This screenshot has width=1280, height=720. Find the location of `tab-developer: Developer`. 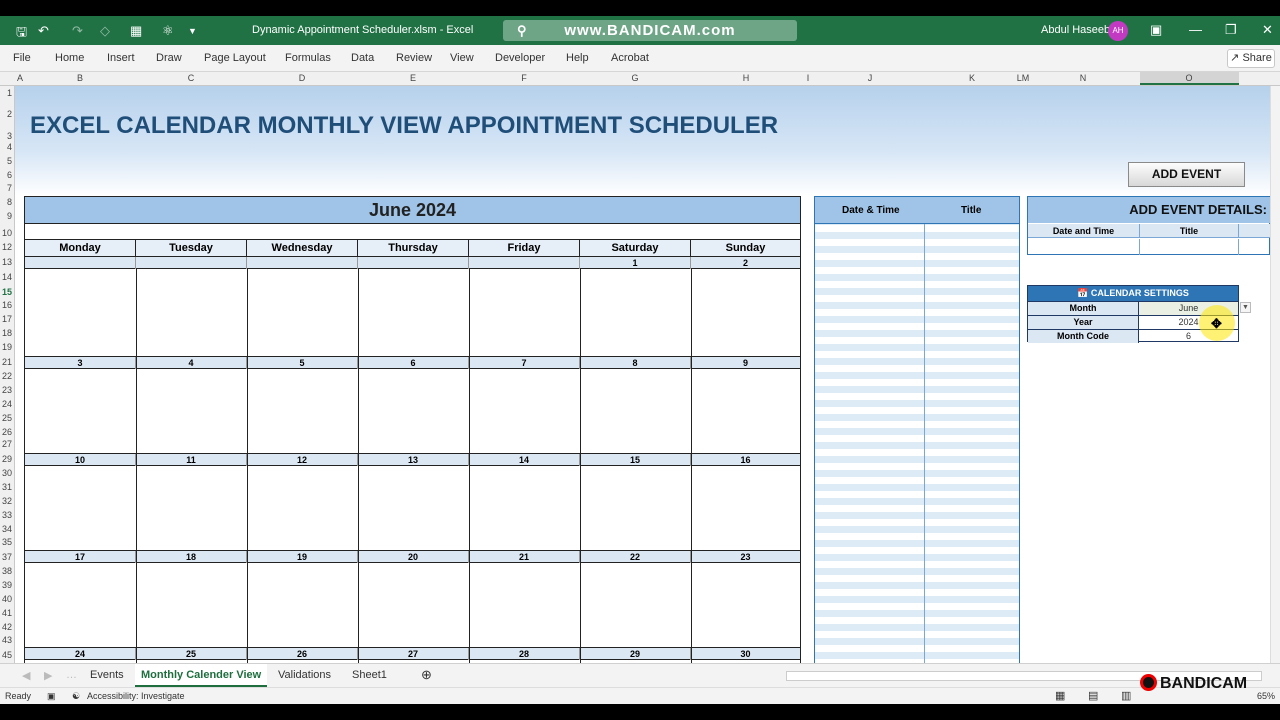

tab-developer: Developer is located at coordinates (520, 58).